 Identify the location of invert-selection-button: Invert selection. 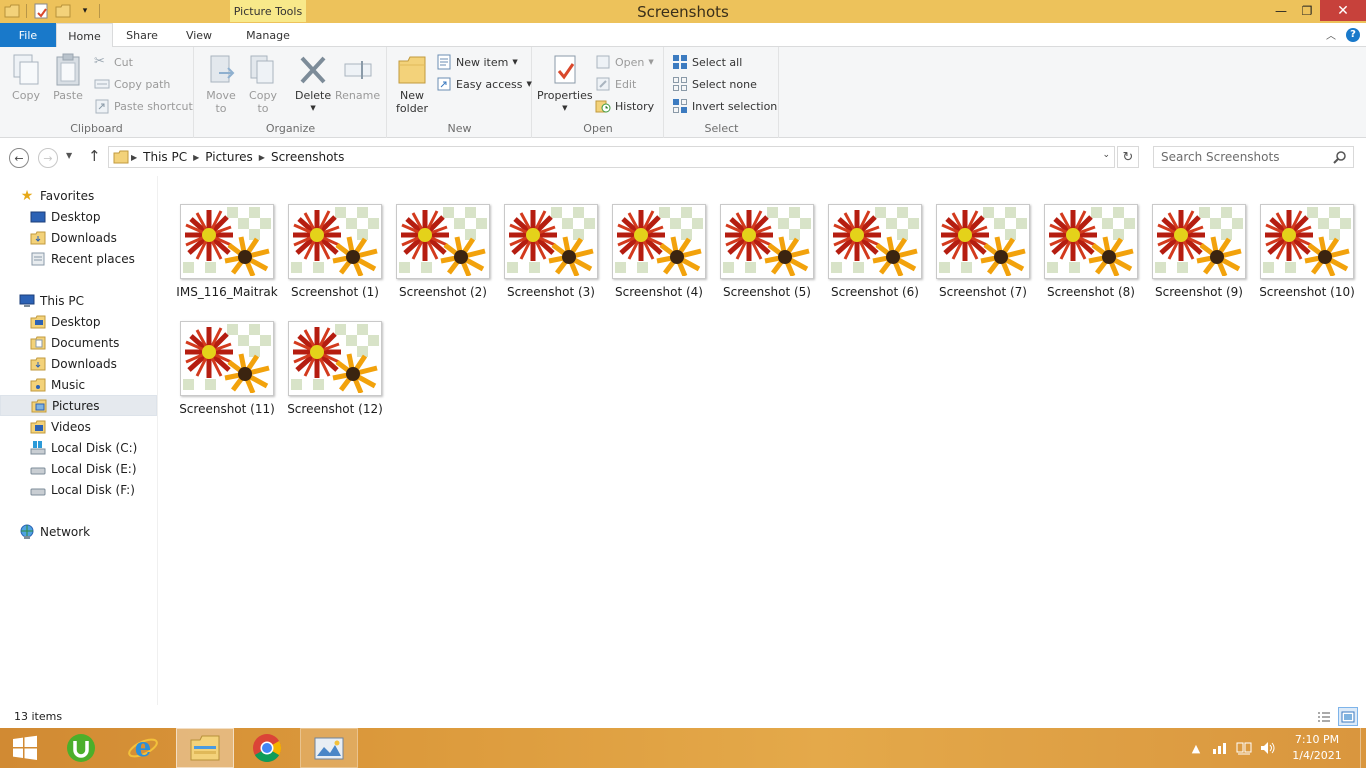
(724, 106).